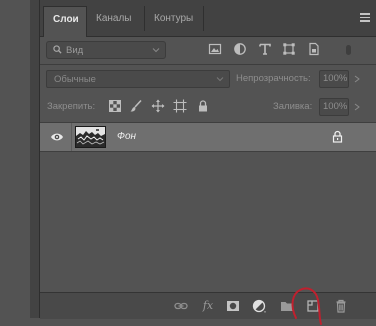 This screenshot has height=326, width=376. Describe the element at coordinates (357, 107) in the screenshot. I see `fill-chevron-icon` at that location.